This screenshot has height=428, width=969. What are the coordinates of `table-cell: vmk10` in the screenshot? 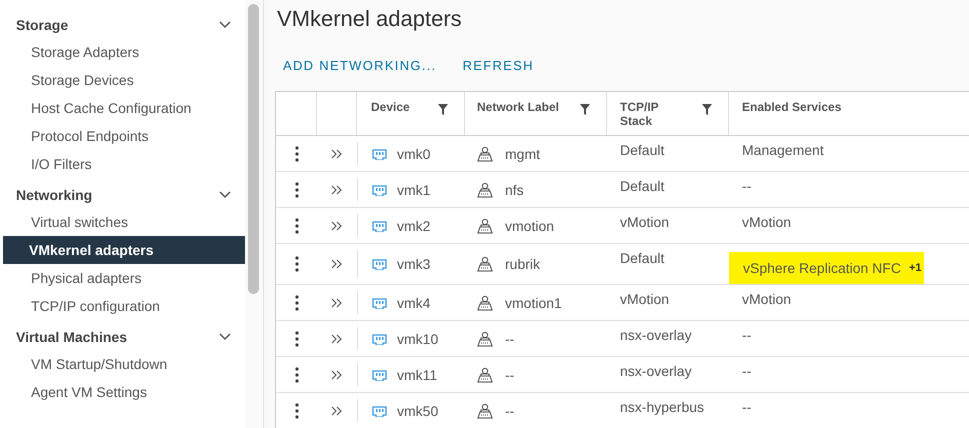 It's located at (417, 338).